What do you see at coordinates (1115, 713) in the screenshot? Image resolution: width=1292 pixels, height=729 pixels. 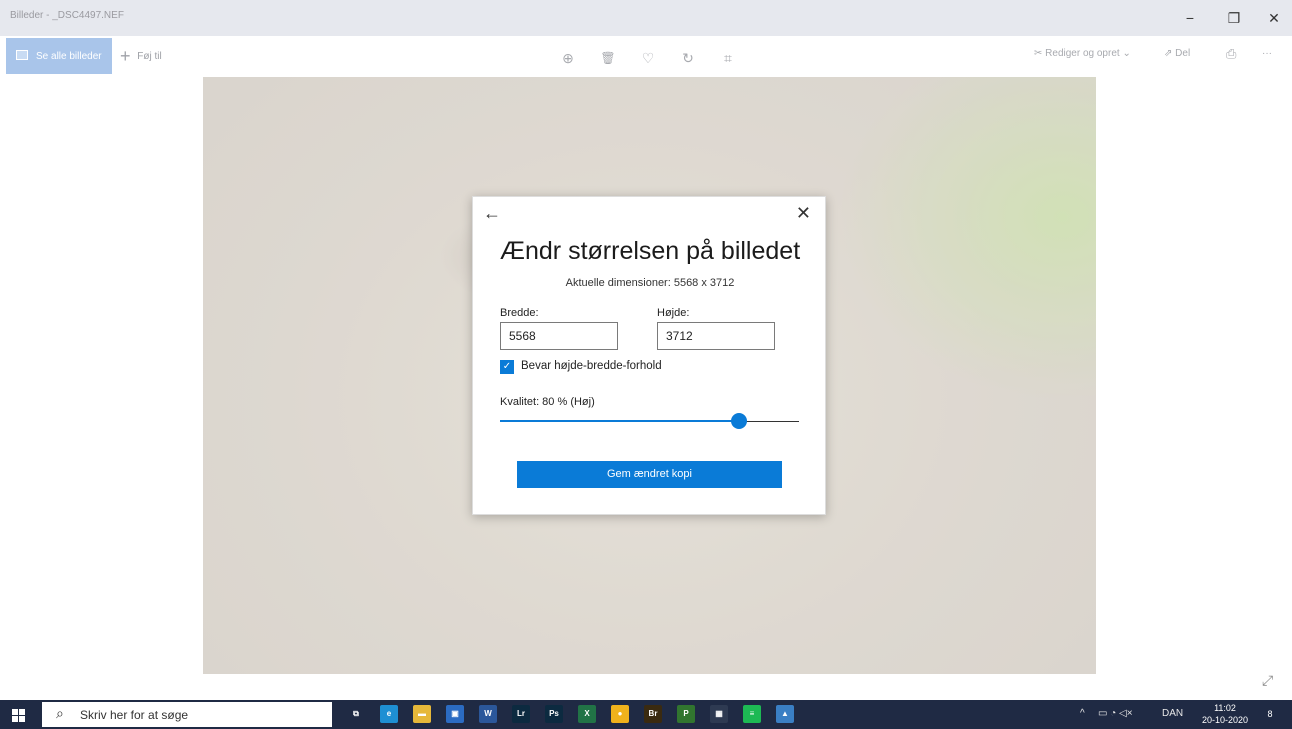 I see `tray-status-icons: ▭ ◔ ◁×` at bounding box center [1115, 713].